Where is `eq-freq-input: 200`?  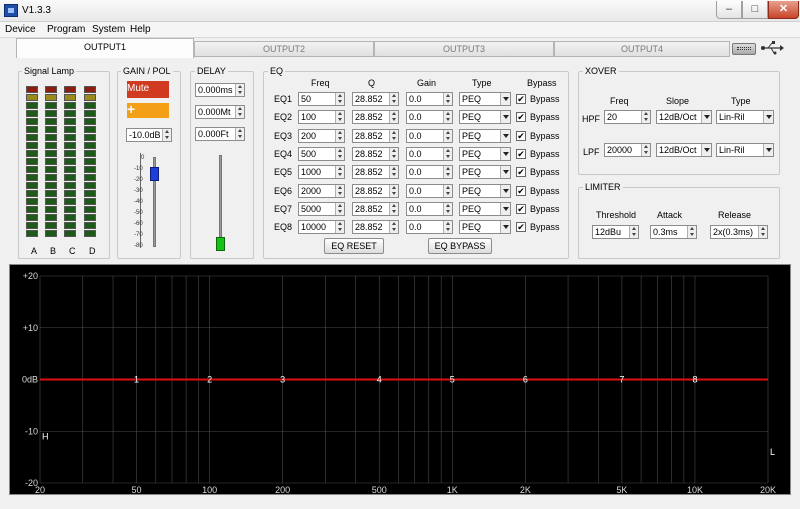
eq-freq-input: 200 is located at coordinates (321, 135).